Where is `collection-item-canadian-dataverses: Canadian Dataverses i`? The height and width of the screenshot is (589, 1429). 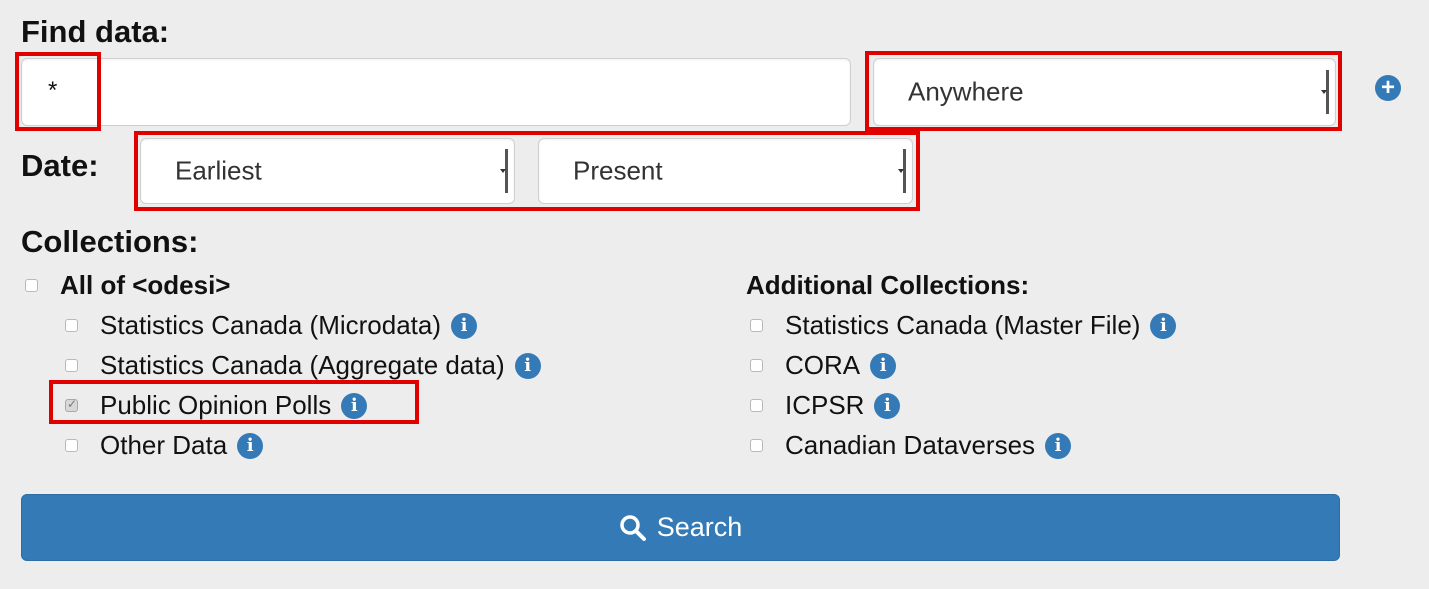
collection-item-canadian-dataverses: Canadian Dataverses i is located at coordinates (911, 445).